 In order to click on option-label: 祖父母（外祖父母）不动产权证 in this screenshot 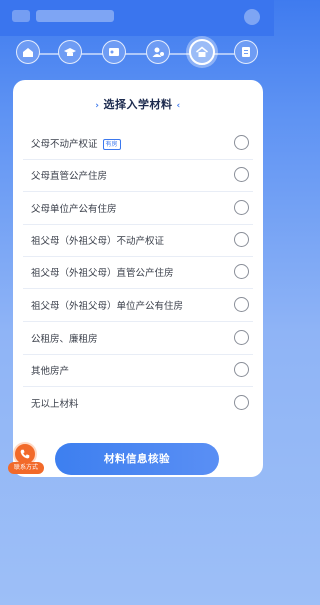, I will do `click(98, 241)`.